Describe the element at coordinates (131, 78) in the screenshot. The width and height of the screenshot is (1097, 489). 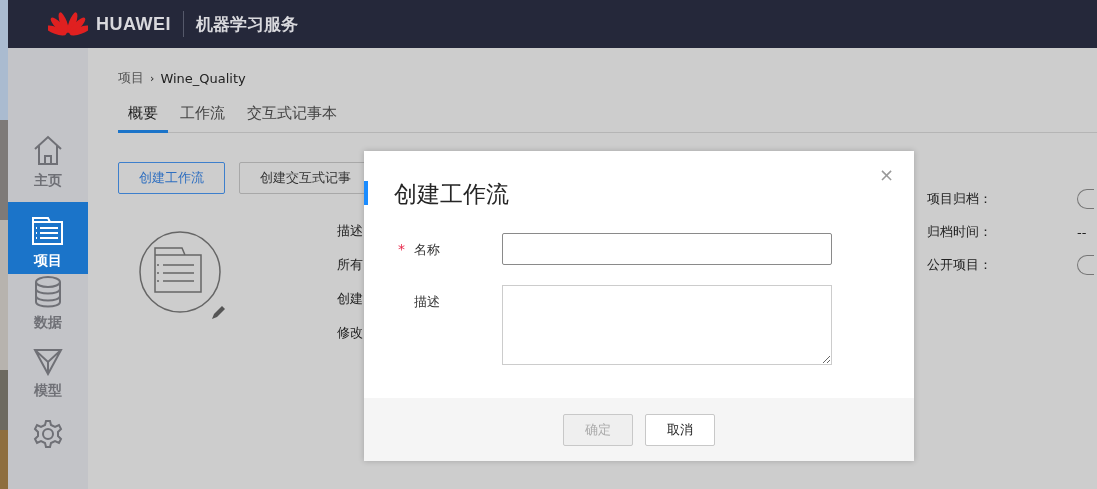
I see `breadcrumb-link: 项目` at that location.